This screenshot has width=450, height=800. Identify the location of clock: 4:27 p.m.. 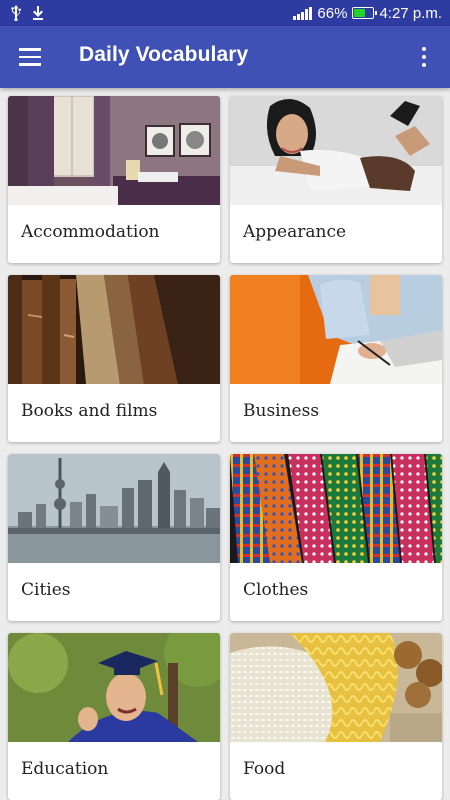
(410, 13).